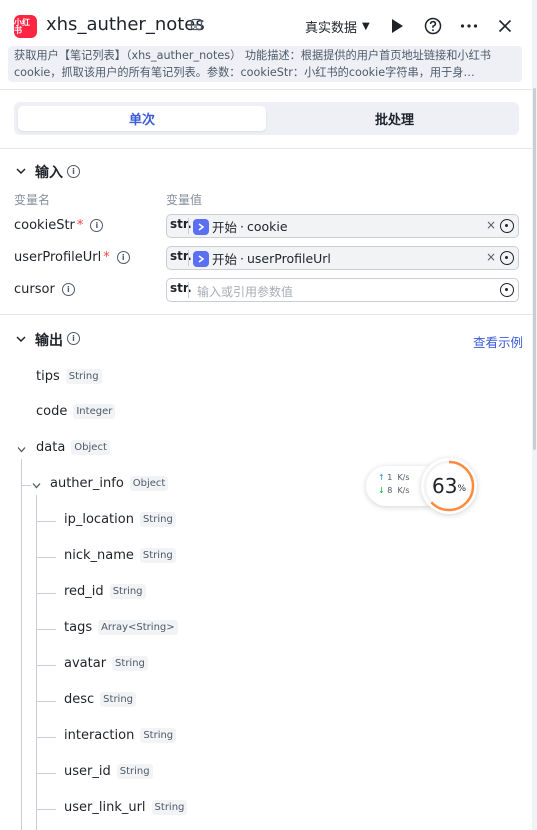 Image resolution: width=537 pixels, height=830 pixels. What do you see at coordinates (49, 341) in the screenshot?
I see `output-section-title: 输出` at bounding box center [49, 341].